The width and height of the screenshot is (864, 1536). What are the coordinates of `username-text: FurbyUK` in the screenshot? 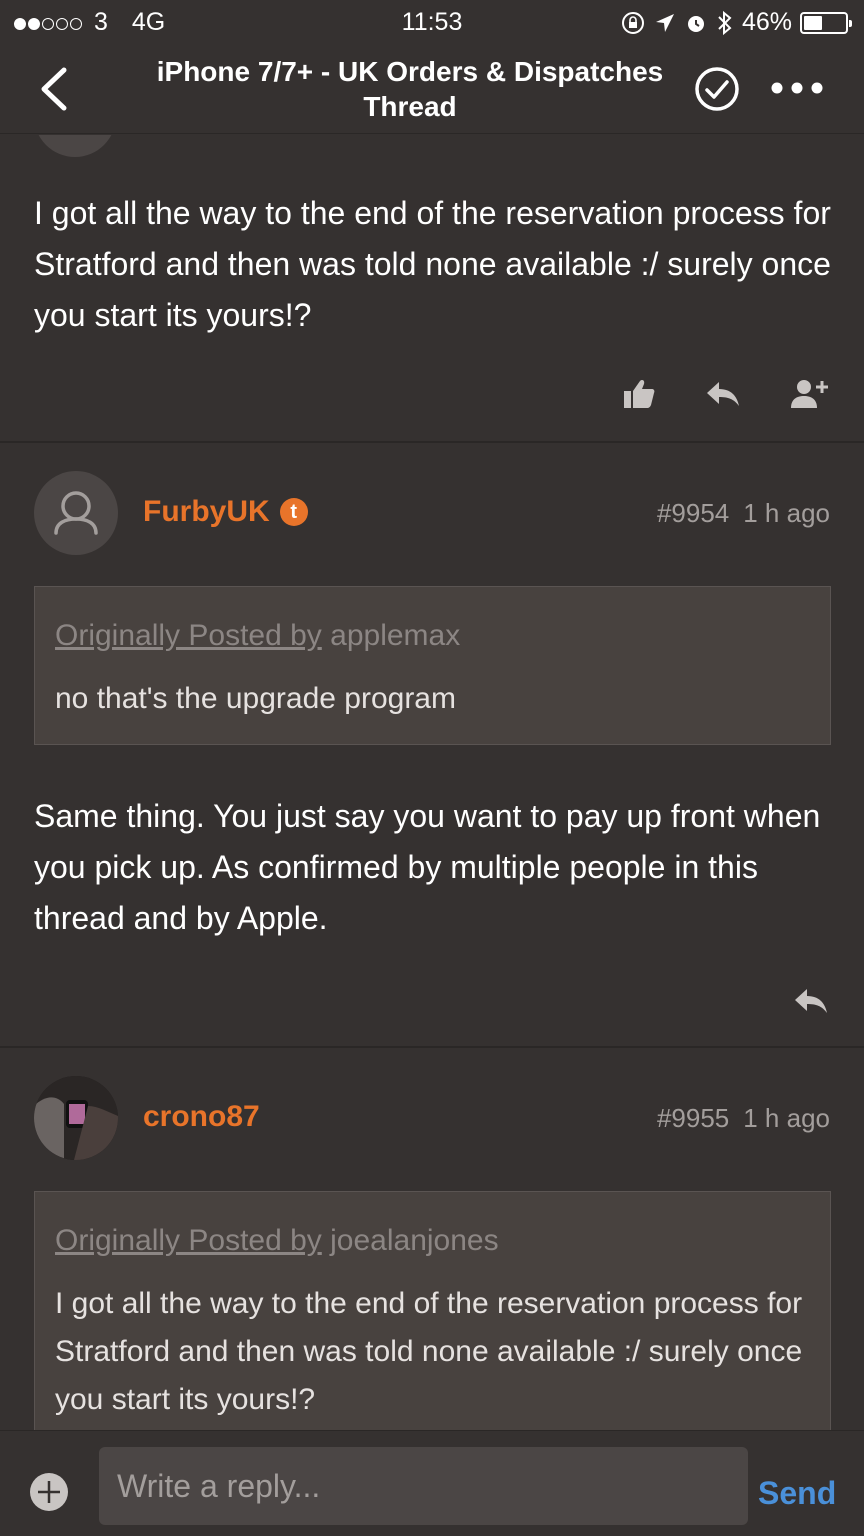 It's located at (206, 511).